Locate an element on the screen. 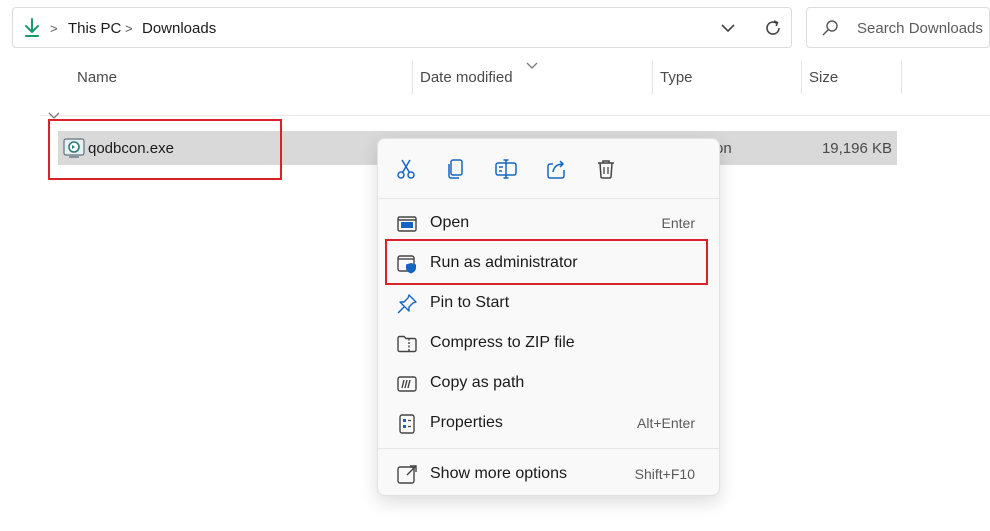 The height and width of the screenshot is (531, 990). search-placeholder: Search Downloads is located at coordinates (920, 28).